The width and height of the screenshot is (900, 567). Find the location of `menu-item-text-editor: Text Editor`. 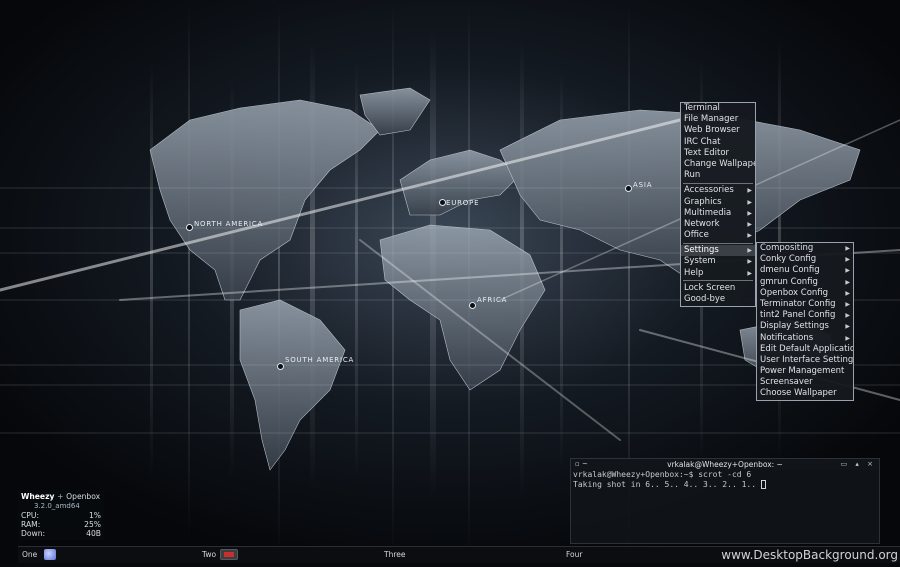

menu-item-text-editor: Text Editor is located at coordinates (718, 153).